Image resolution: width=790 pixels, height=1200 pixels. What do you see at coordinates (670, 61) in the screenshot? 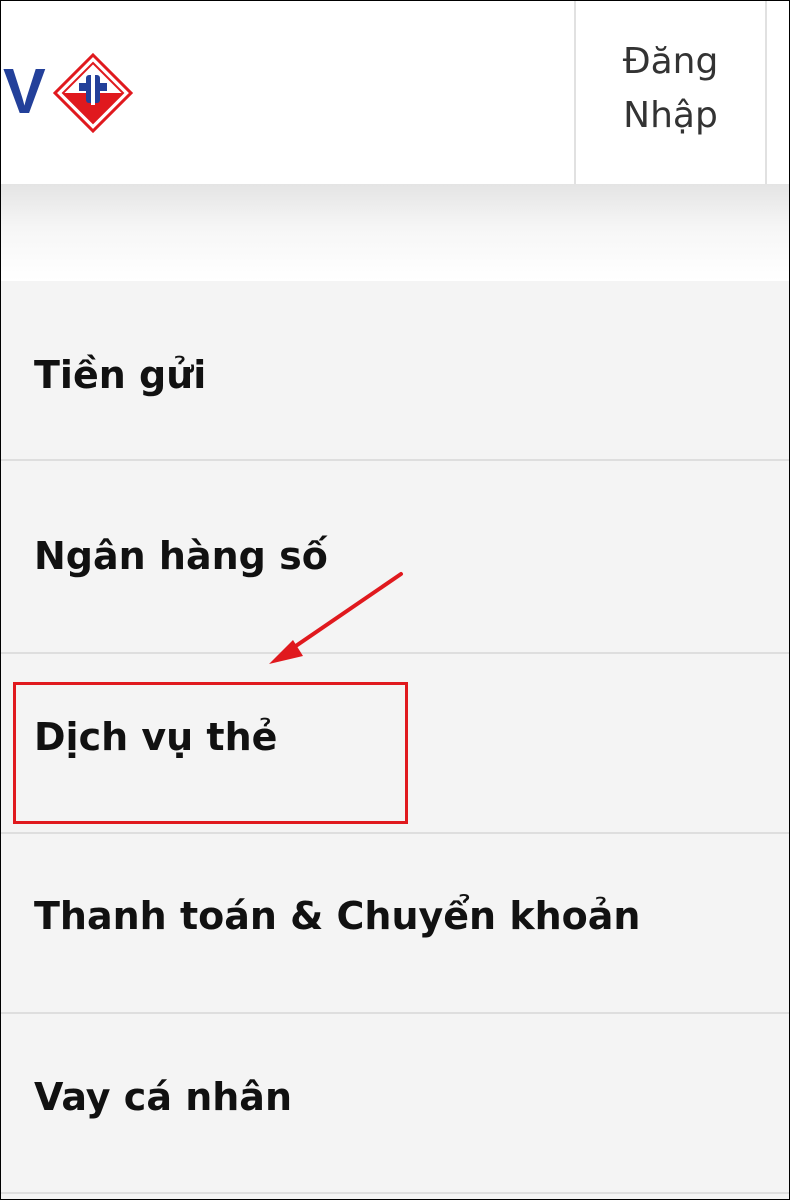
I see `login-label-line1: Đăng` at bounding box center [670, 61].